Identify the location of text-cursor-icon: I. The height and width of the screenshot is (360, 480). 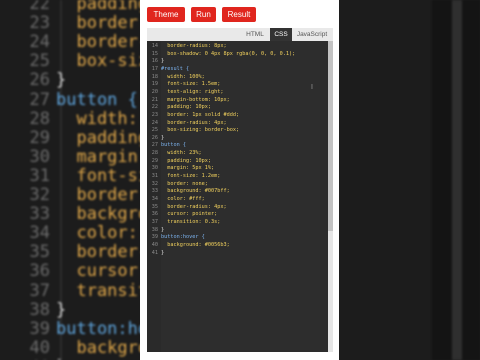
(312, 87).